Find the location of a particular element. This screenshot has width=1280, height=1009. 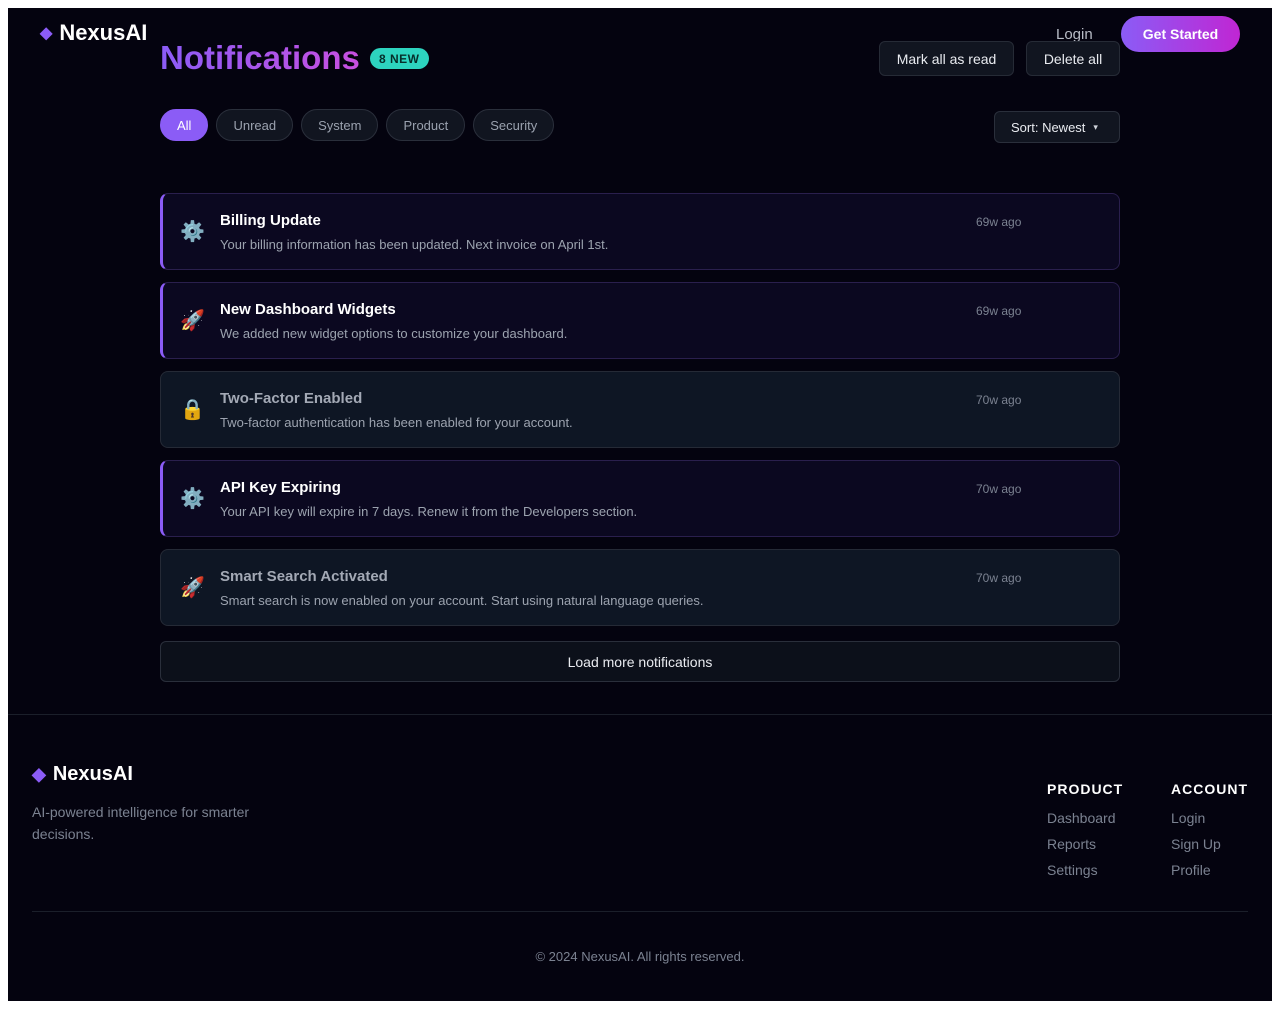

footer-link-signup: Sign Up is located at coordinates (1209, 844).